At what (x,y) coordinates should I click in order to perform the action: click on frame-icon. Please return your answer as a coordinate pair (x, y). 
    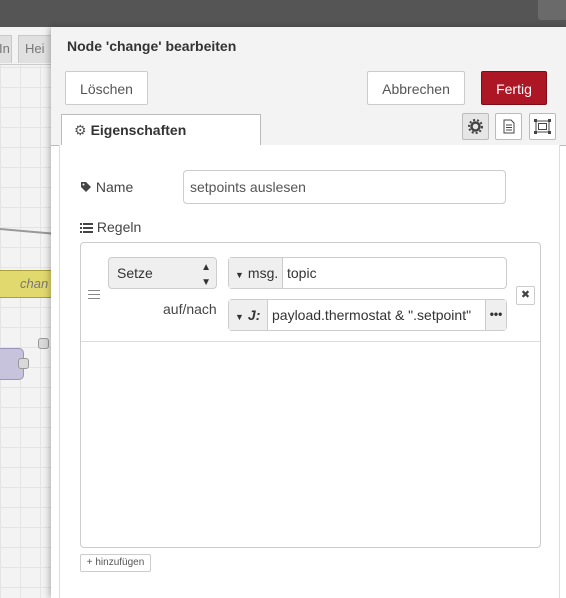
    Looking at the image, I should click on (542, 126).